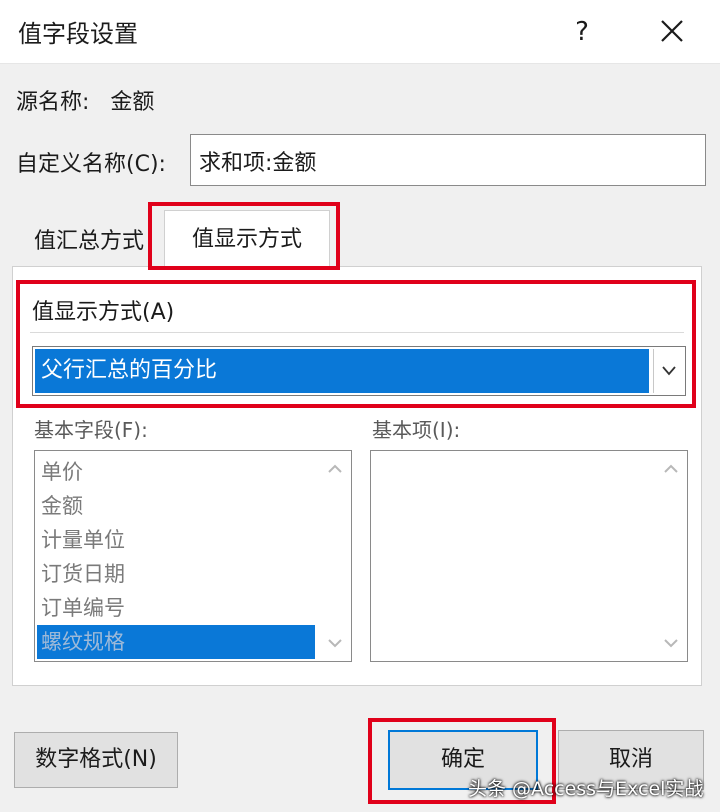 The image size is (720, 812). I want to click on close-icon, so click(672, 31).